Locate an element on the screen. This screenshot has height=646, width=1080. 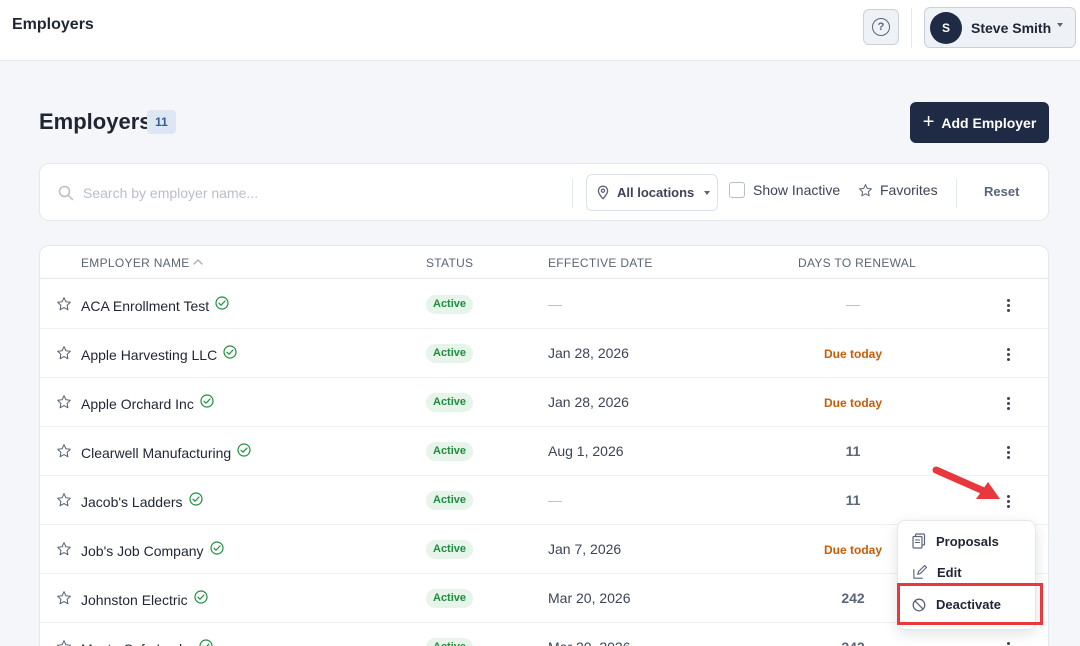
document-copy-icon is located at coordinates (919, 541).